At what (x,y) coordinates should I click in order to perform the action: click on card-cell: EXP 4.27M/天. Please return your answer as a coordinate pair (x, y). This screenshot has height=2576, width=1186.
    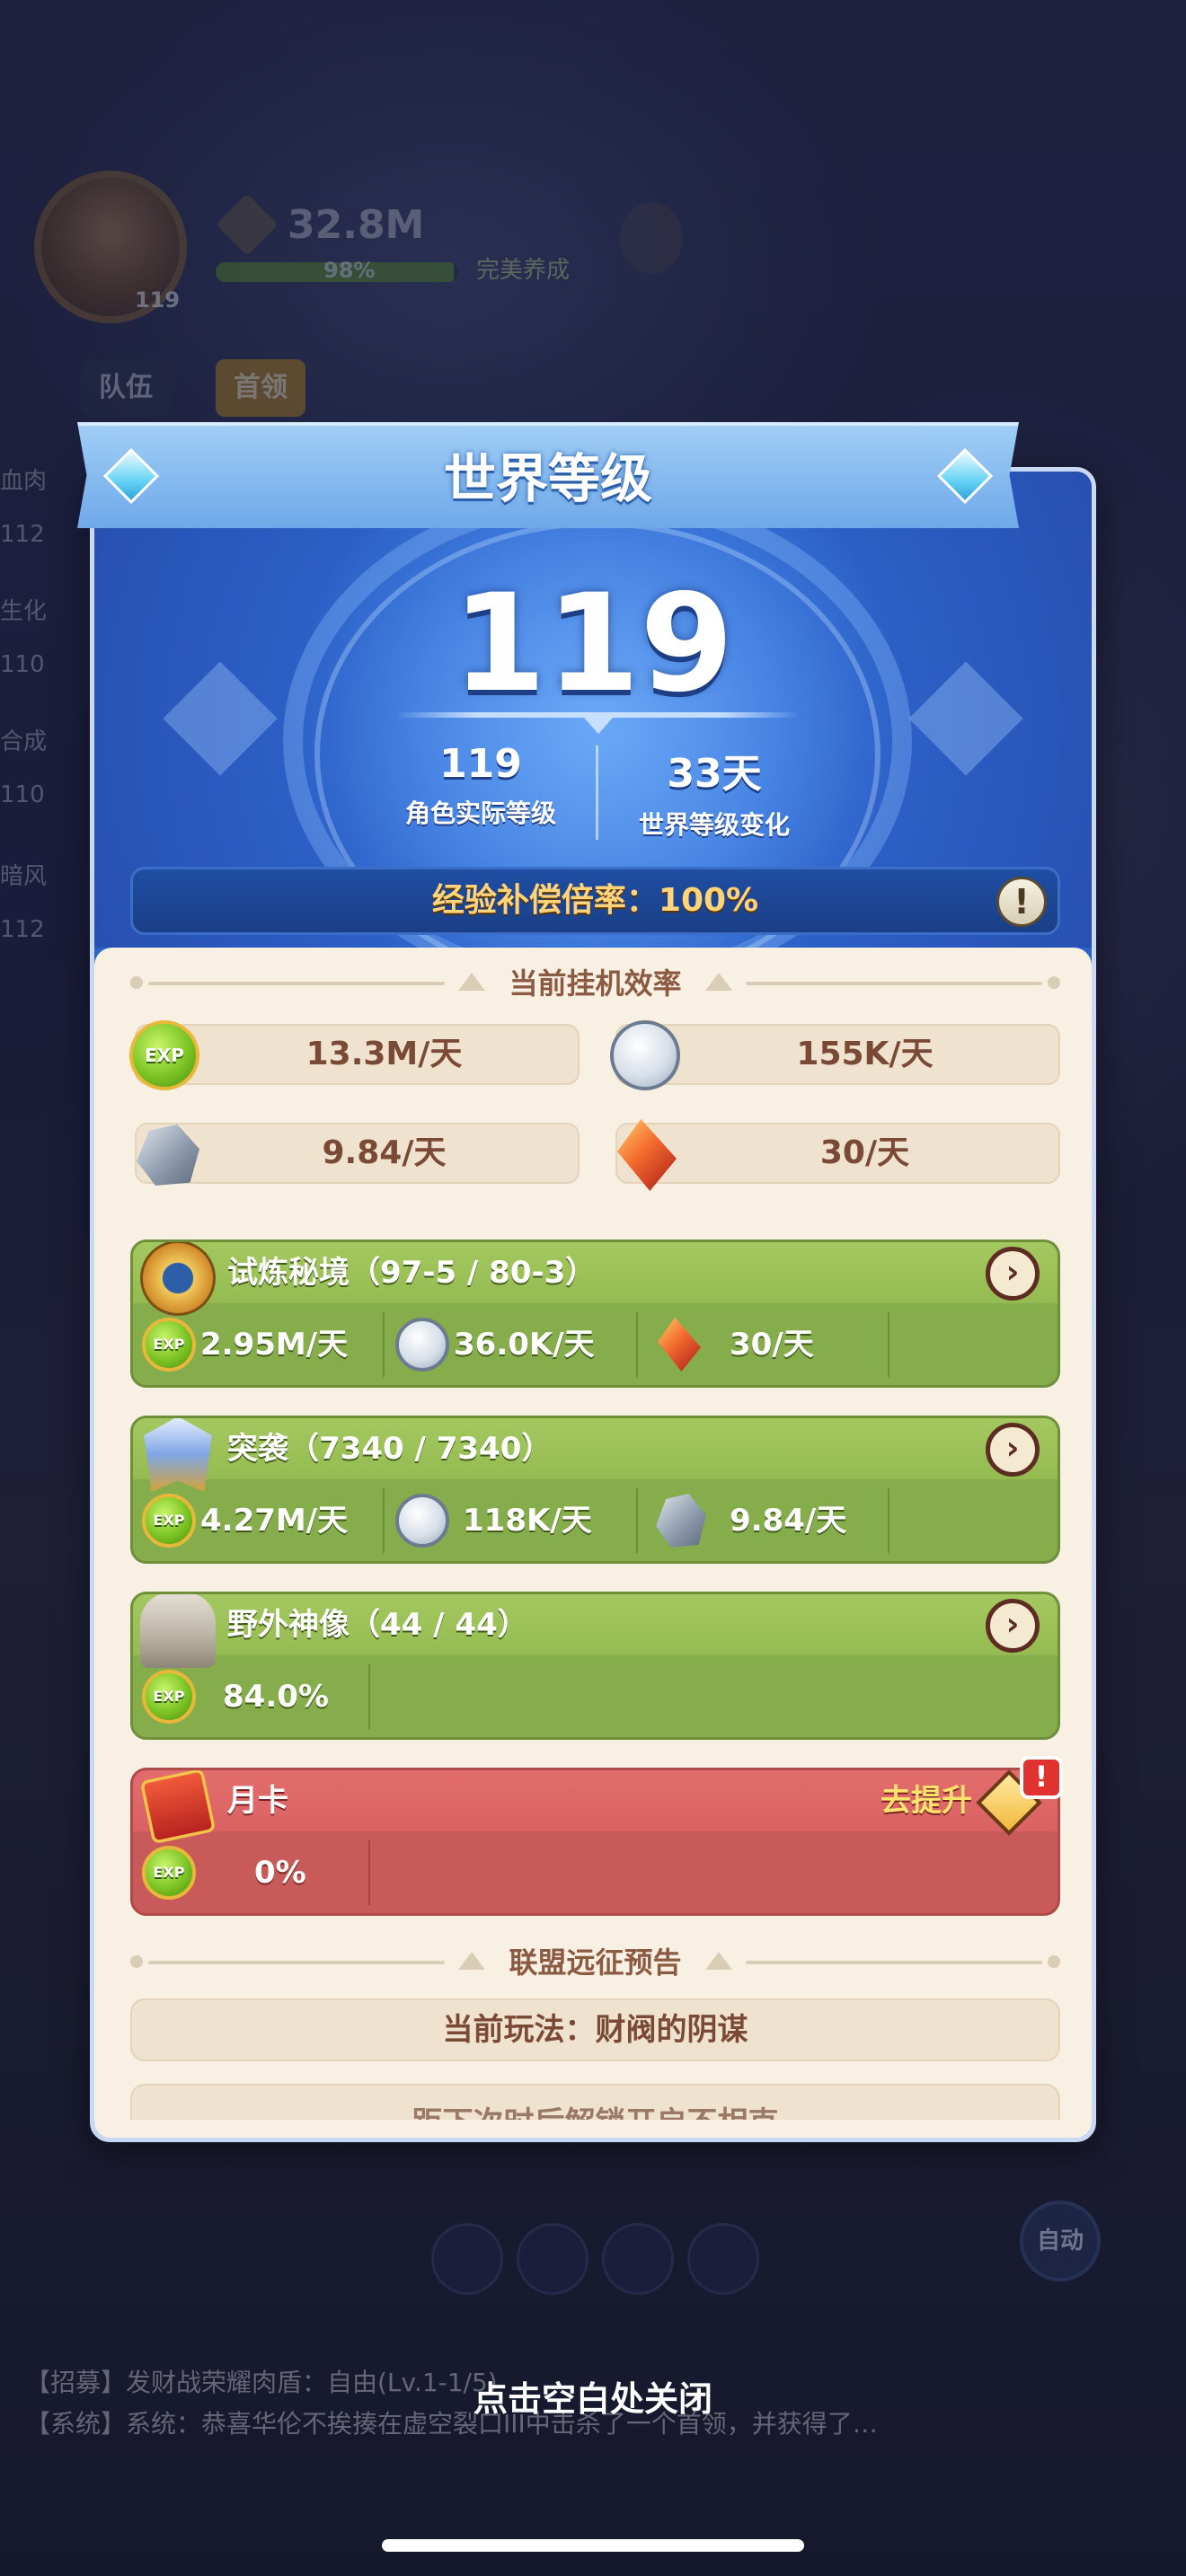
    Looking at the image, I should click on (256, 1520).